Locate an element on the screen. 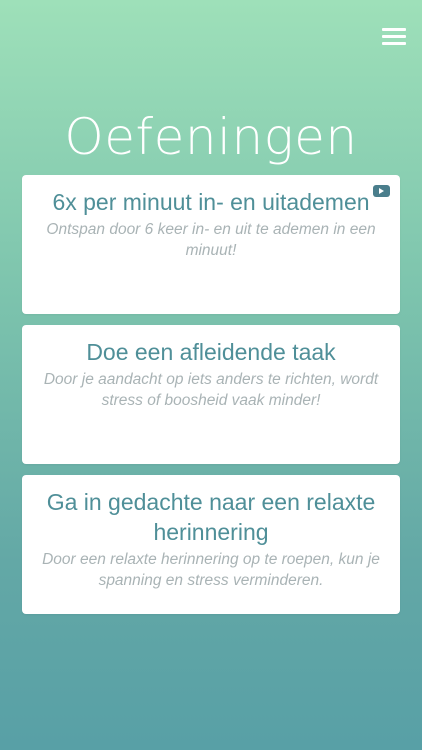  hamburger-menu-icon is located at coordinates (394, 29).